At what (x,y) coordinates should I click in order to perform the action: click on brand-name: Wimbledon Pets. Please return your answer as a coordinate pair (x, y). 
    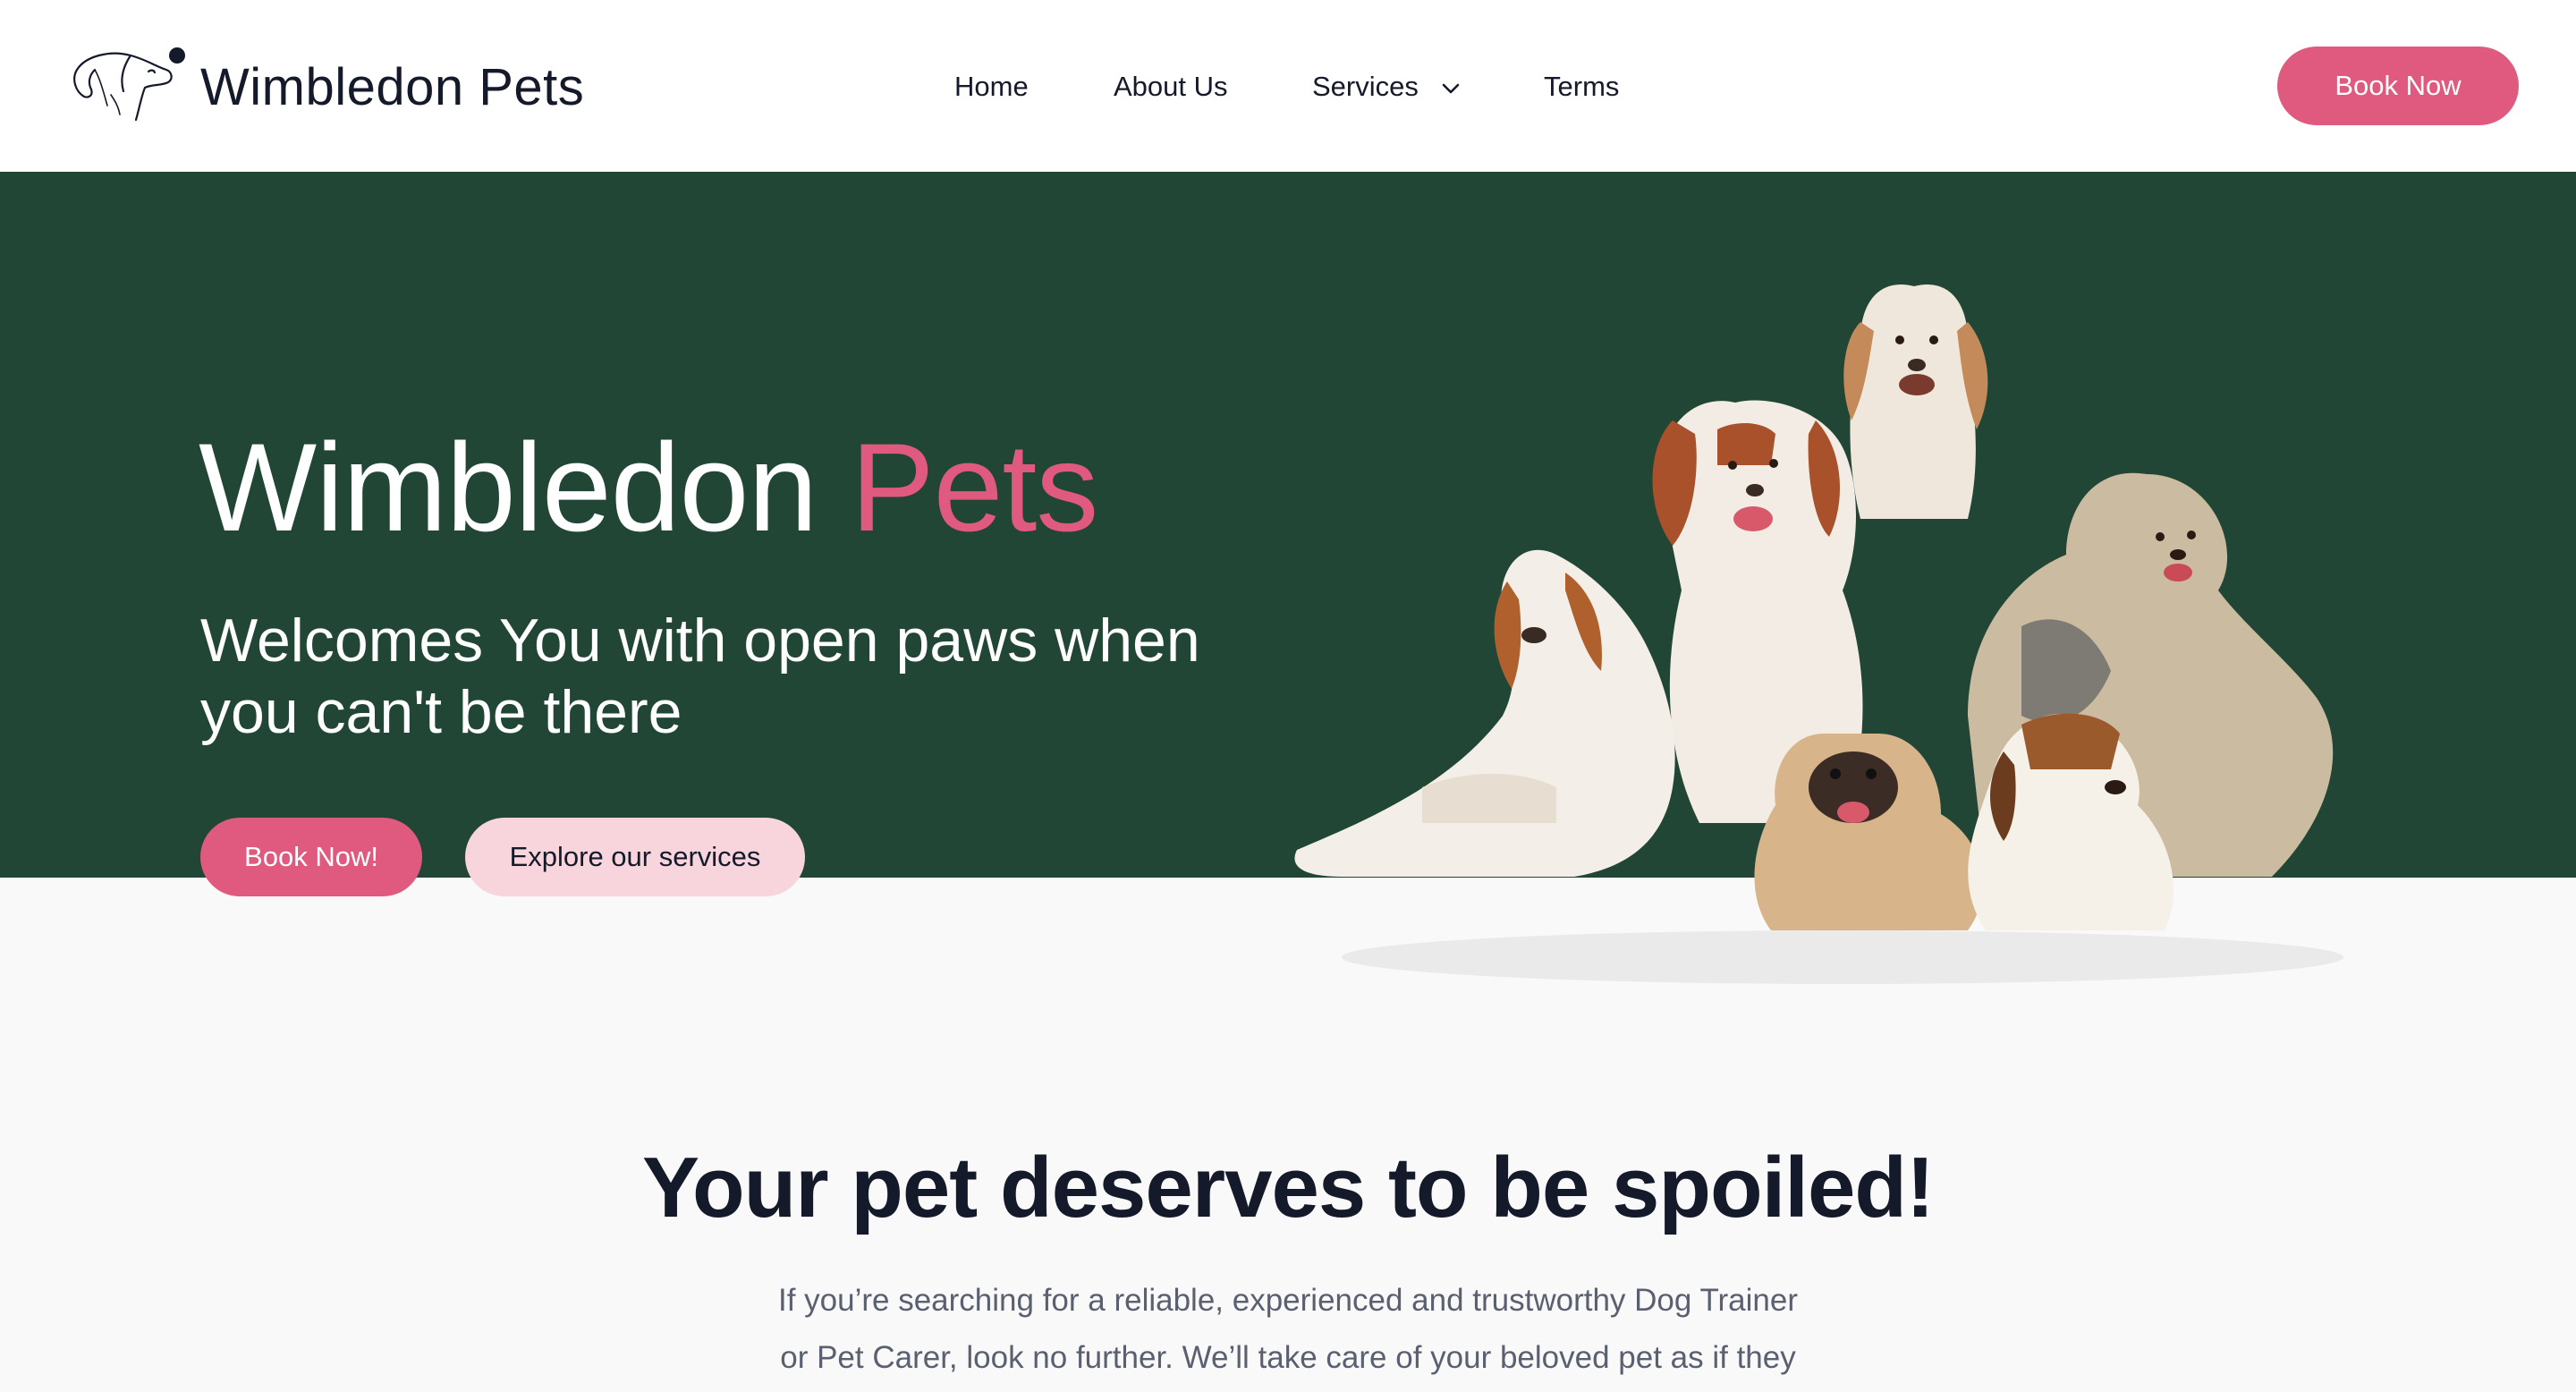
    Looking at the image, I should click on (392, 87).